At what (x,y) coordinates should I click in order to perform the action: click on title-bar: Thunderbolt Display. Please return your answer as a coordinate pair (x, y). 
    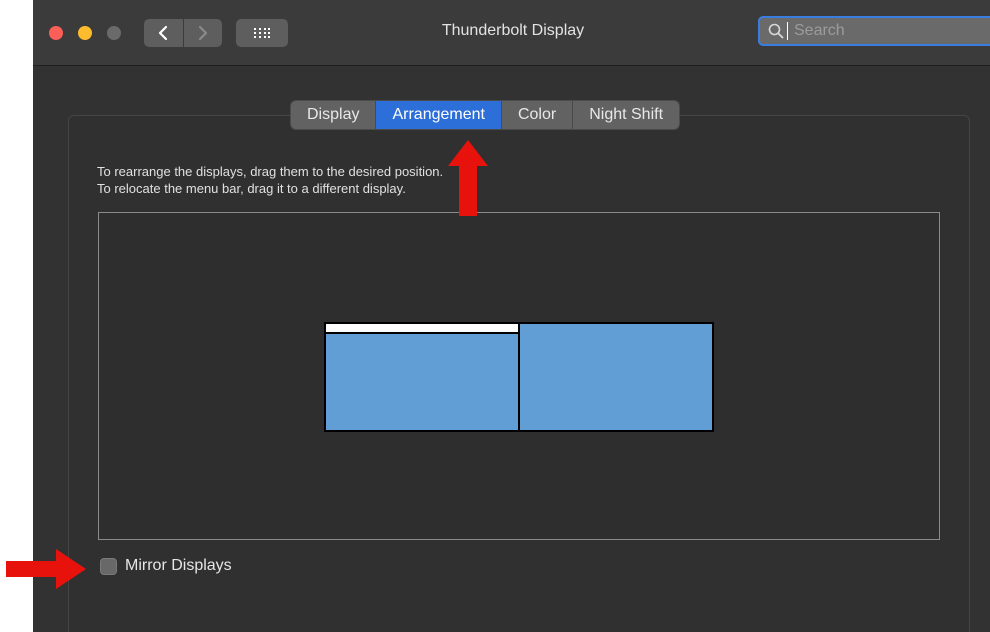
    Looking at the image, I should click on (511, 33).